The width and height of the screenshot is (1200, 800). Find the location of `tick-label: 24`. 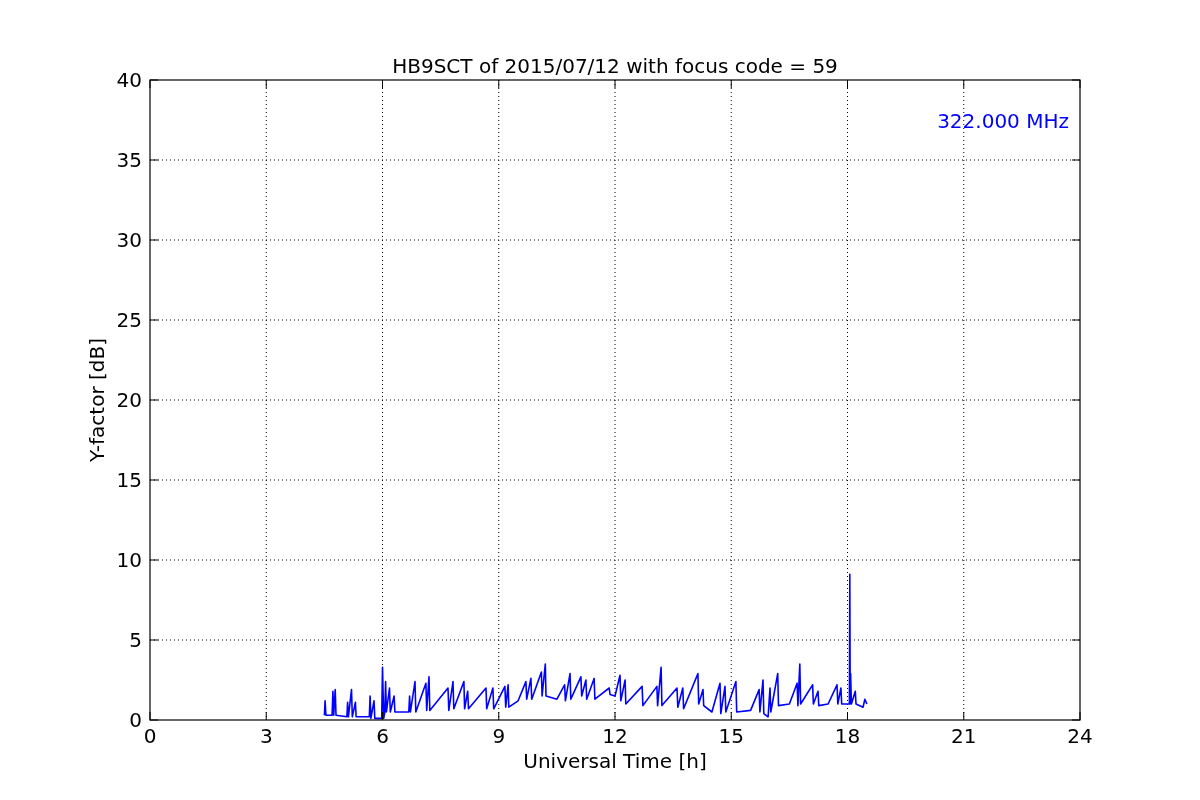

tick-label: 24 is located at coordinates (1080, 736).